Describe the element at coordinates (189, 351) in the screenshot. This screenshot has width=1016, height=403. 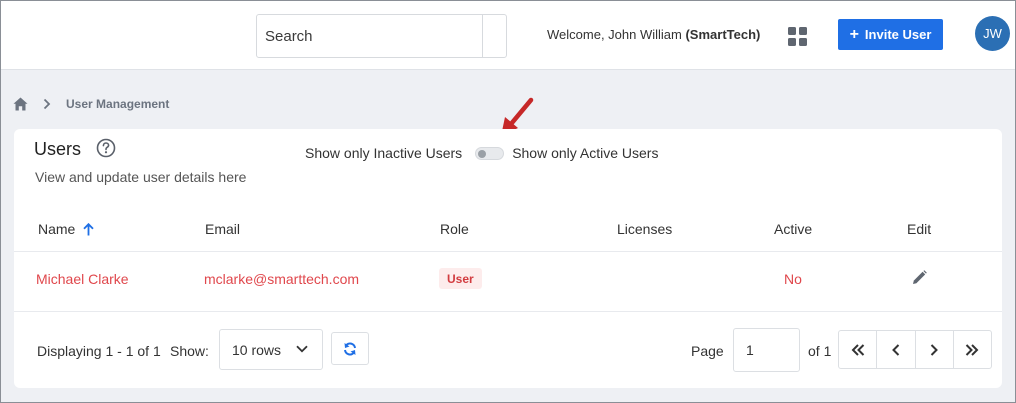
I see `show-label: Show:` at that location.